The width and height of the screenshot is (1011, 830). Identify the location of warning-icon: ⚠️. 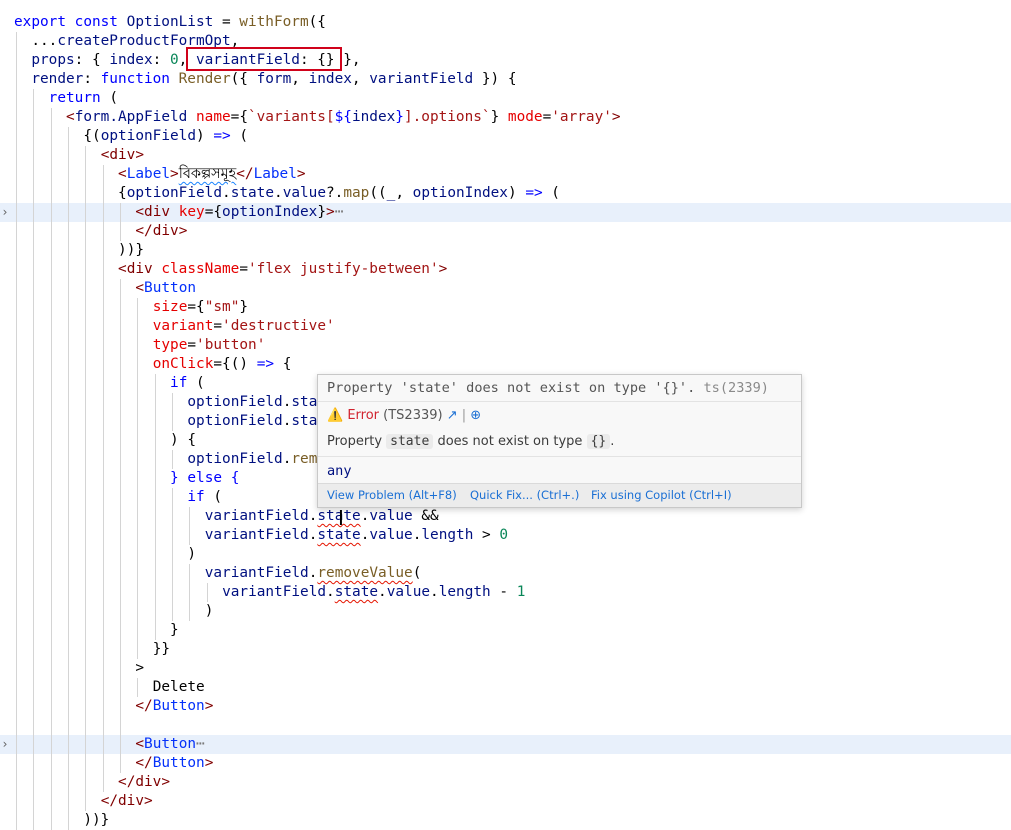
(335, 415).